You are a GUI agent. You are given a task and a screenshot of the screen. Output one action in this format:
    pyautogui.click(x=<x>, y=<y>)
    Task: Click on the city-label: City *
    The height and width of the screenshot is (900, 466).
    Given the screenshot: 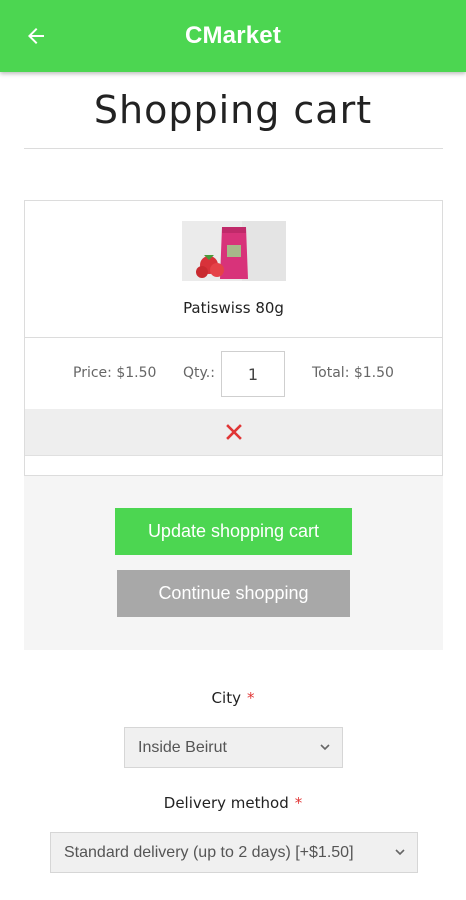 What is the action you would take?
    pyautogui.click(x=233, y=698)
    